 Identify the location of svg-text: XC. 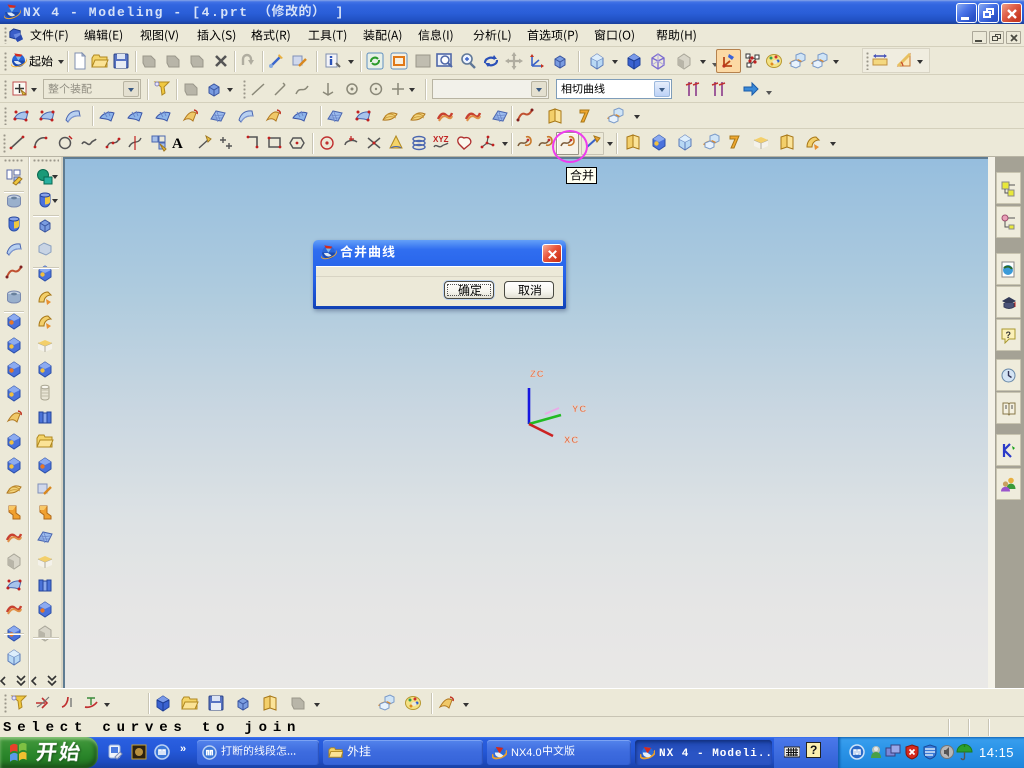
(571, 440).